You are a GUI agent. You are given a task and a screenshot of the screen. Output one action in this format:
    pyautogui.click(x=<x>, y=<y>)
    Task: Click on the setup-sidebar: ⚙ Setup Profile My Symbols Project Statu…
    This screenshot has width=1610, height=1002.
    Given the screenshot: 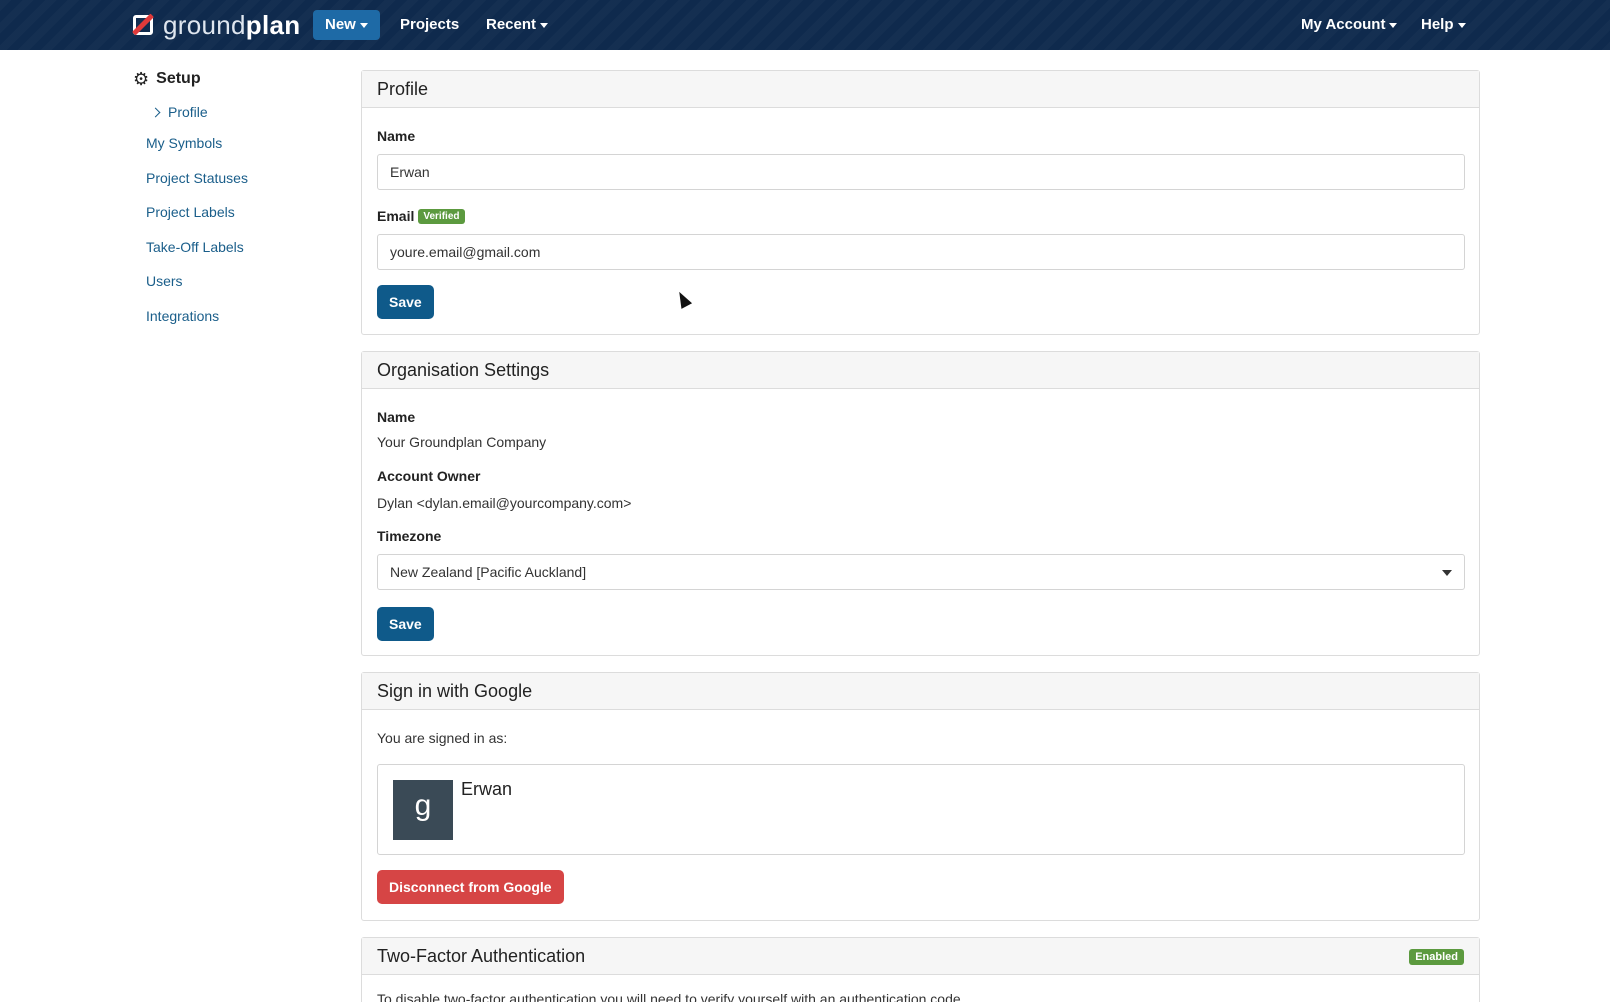 What is the action you would take?
    pyautogui.click(x=233, y=196)
    